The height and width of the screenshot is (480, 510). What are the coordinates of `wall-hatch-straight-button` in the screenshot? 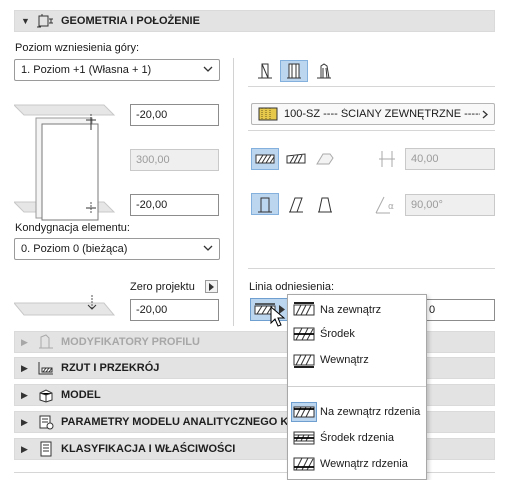 It's located at (265, 159).